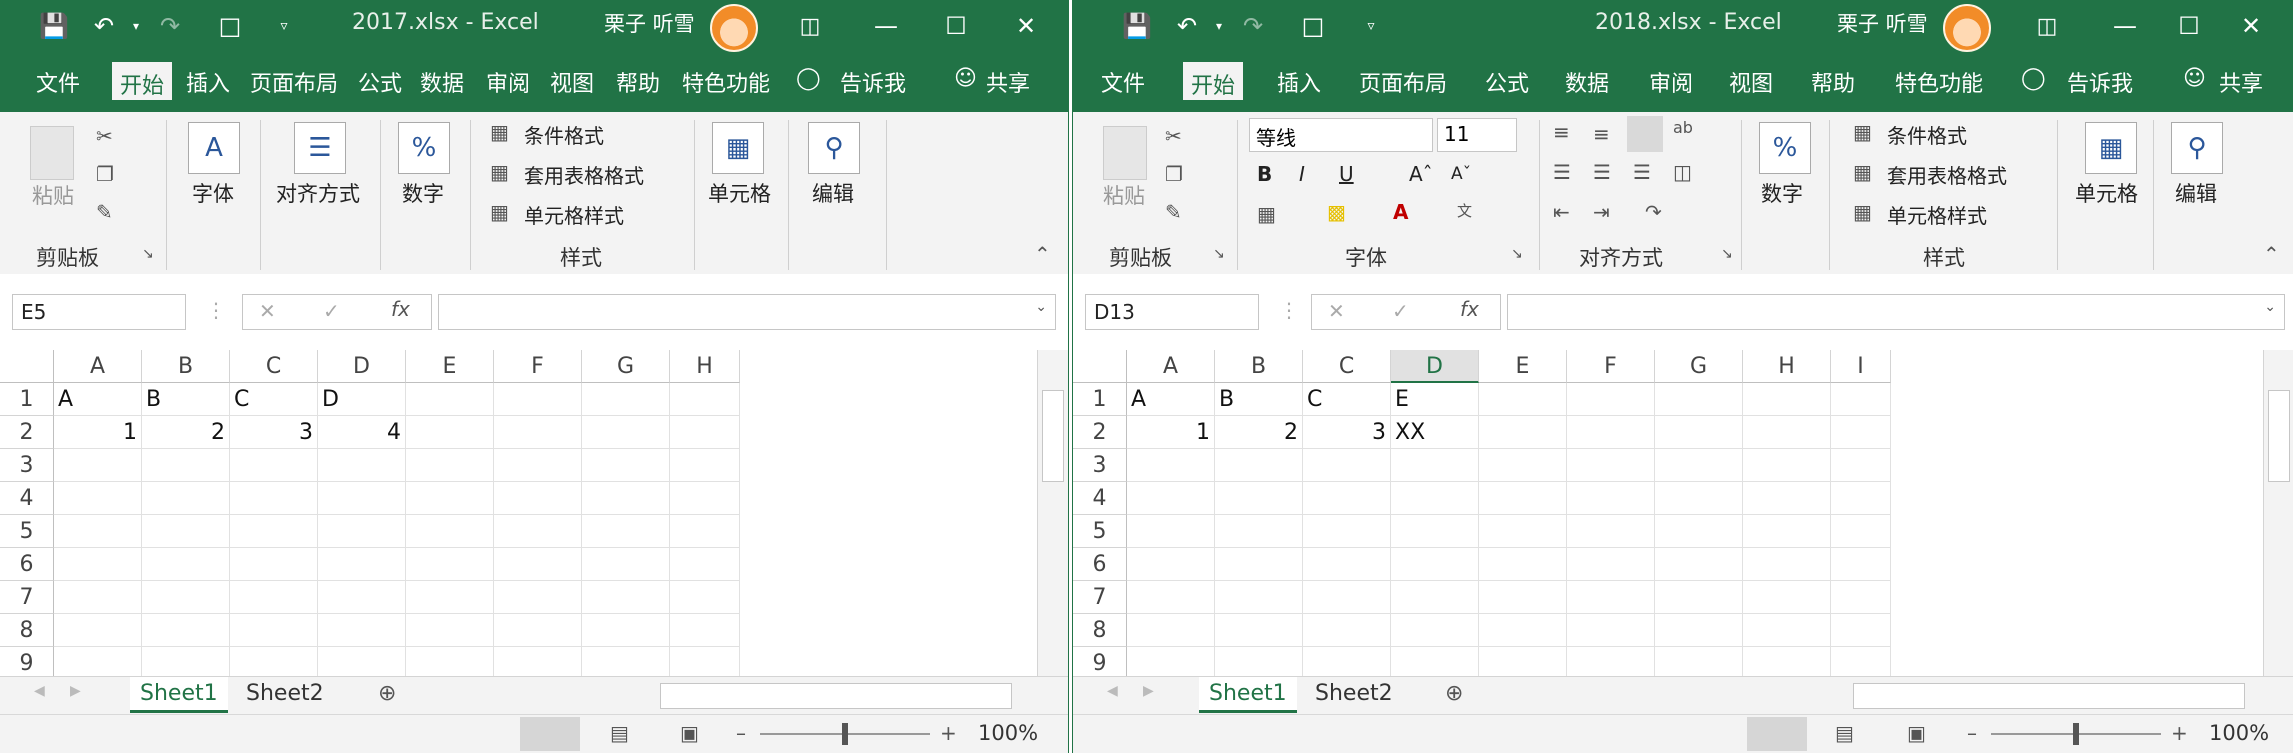 The width and height of the screenshot is (2293, 753). Describe the element at coordinates (2271, 254) in the screenshot. I see `collapse-ribbon-icon: ⌃` at that location.